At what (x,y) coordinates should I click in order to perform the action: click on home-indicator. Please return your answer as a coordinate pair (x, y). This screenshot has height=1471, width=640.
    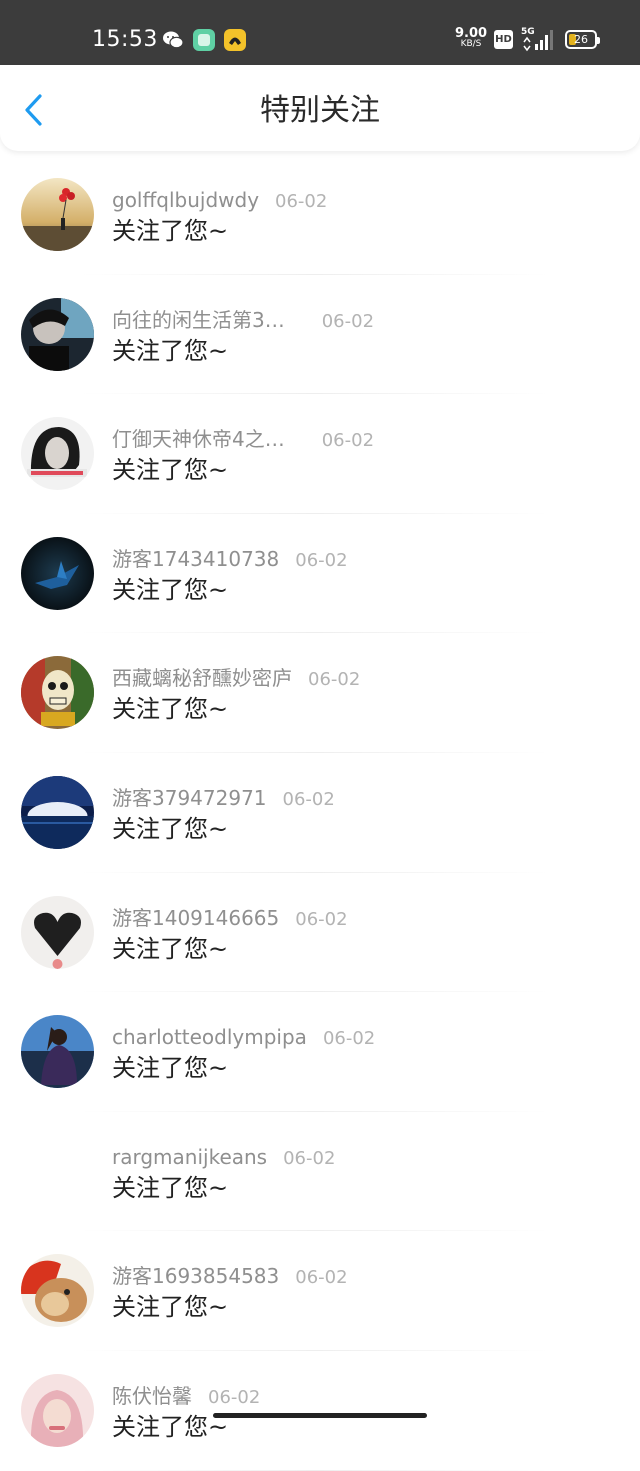
    Looking at the image, I should click on (320, 1415).